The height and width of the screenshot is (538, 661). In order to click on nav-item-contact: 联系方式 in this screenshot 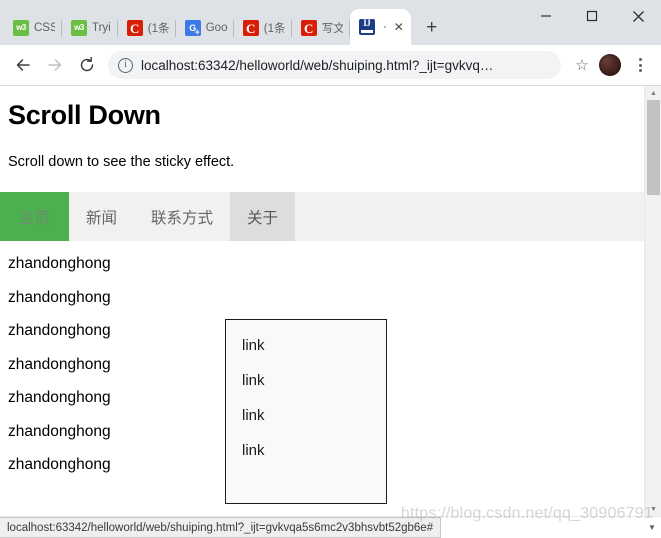, I will do `click(182, 216)`.